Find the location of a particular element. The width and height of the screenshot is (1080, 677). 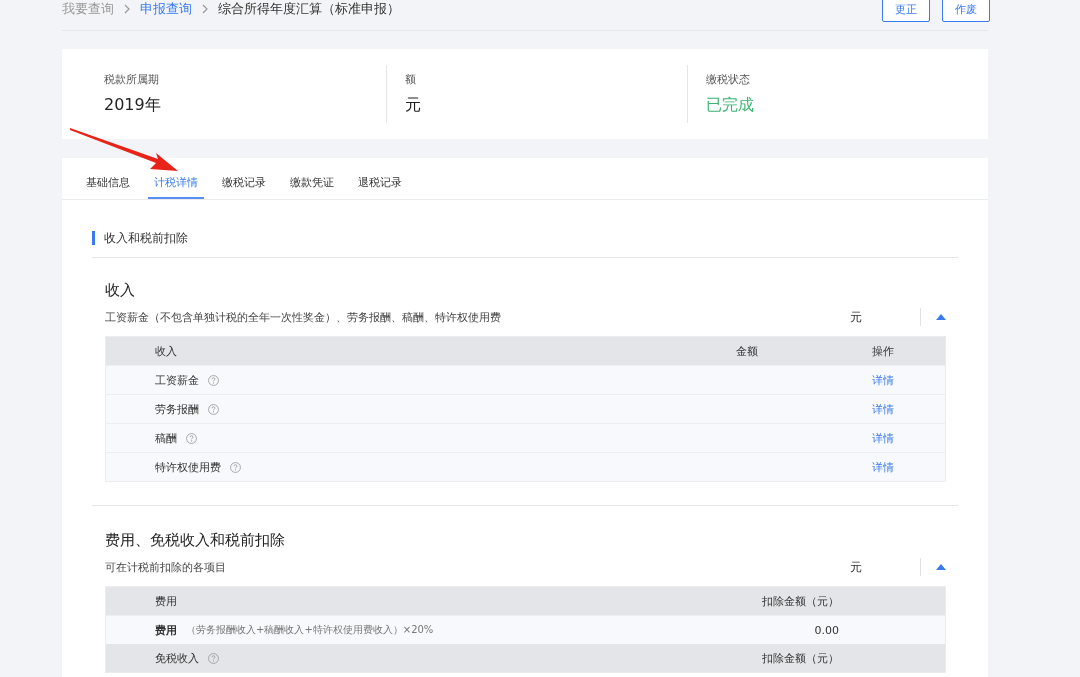

table-cell: 特许权使用费 is located at coordinates (188, 467).